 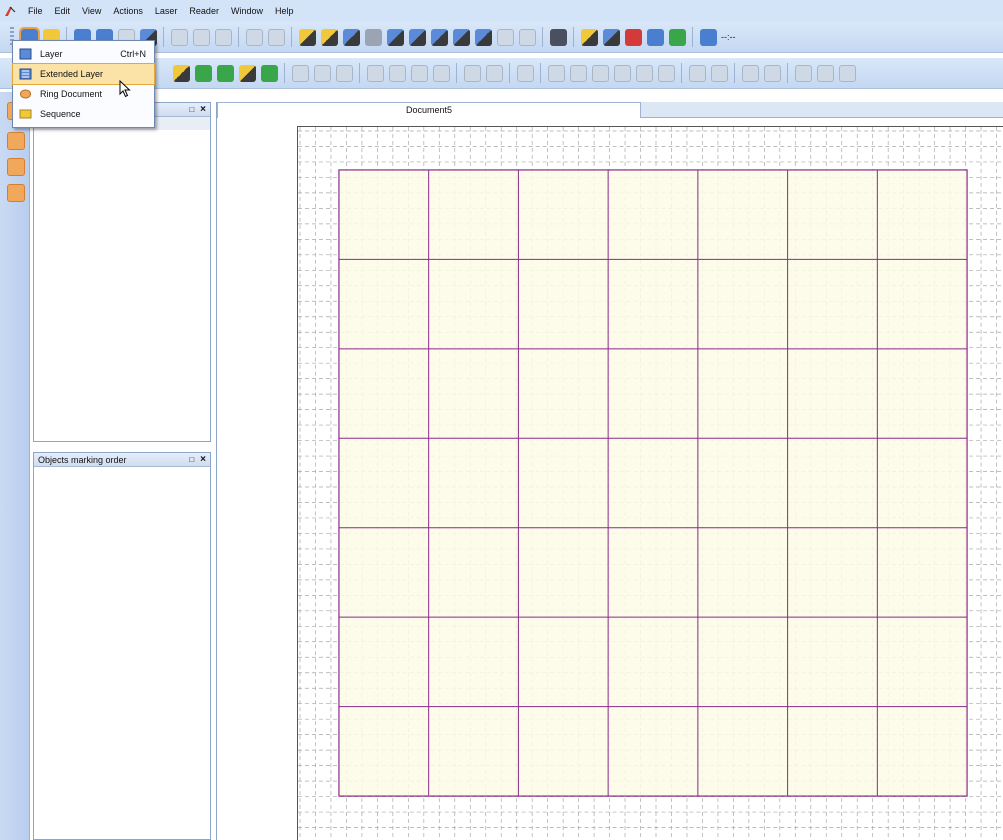 What do you see at coordinates (223, 37) in the screenshot?
I see `paste-button` at bounding box center [223, 37].